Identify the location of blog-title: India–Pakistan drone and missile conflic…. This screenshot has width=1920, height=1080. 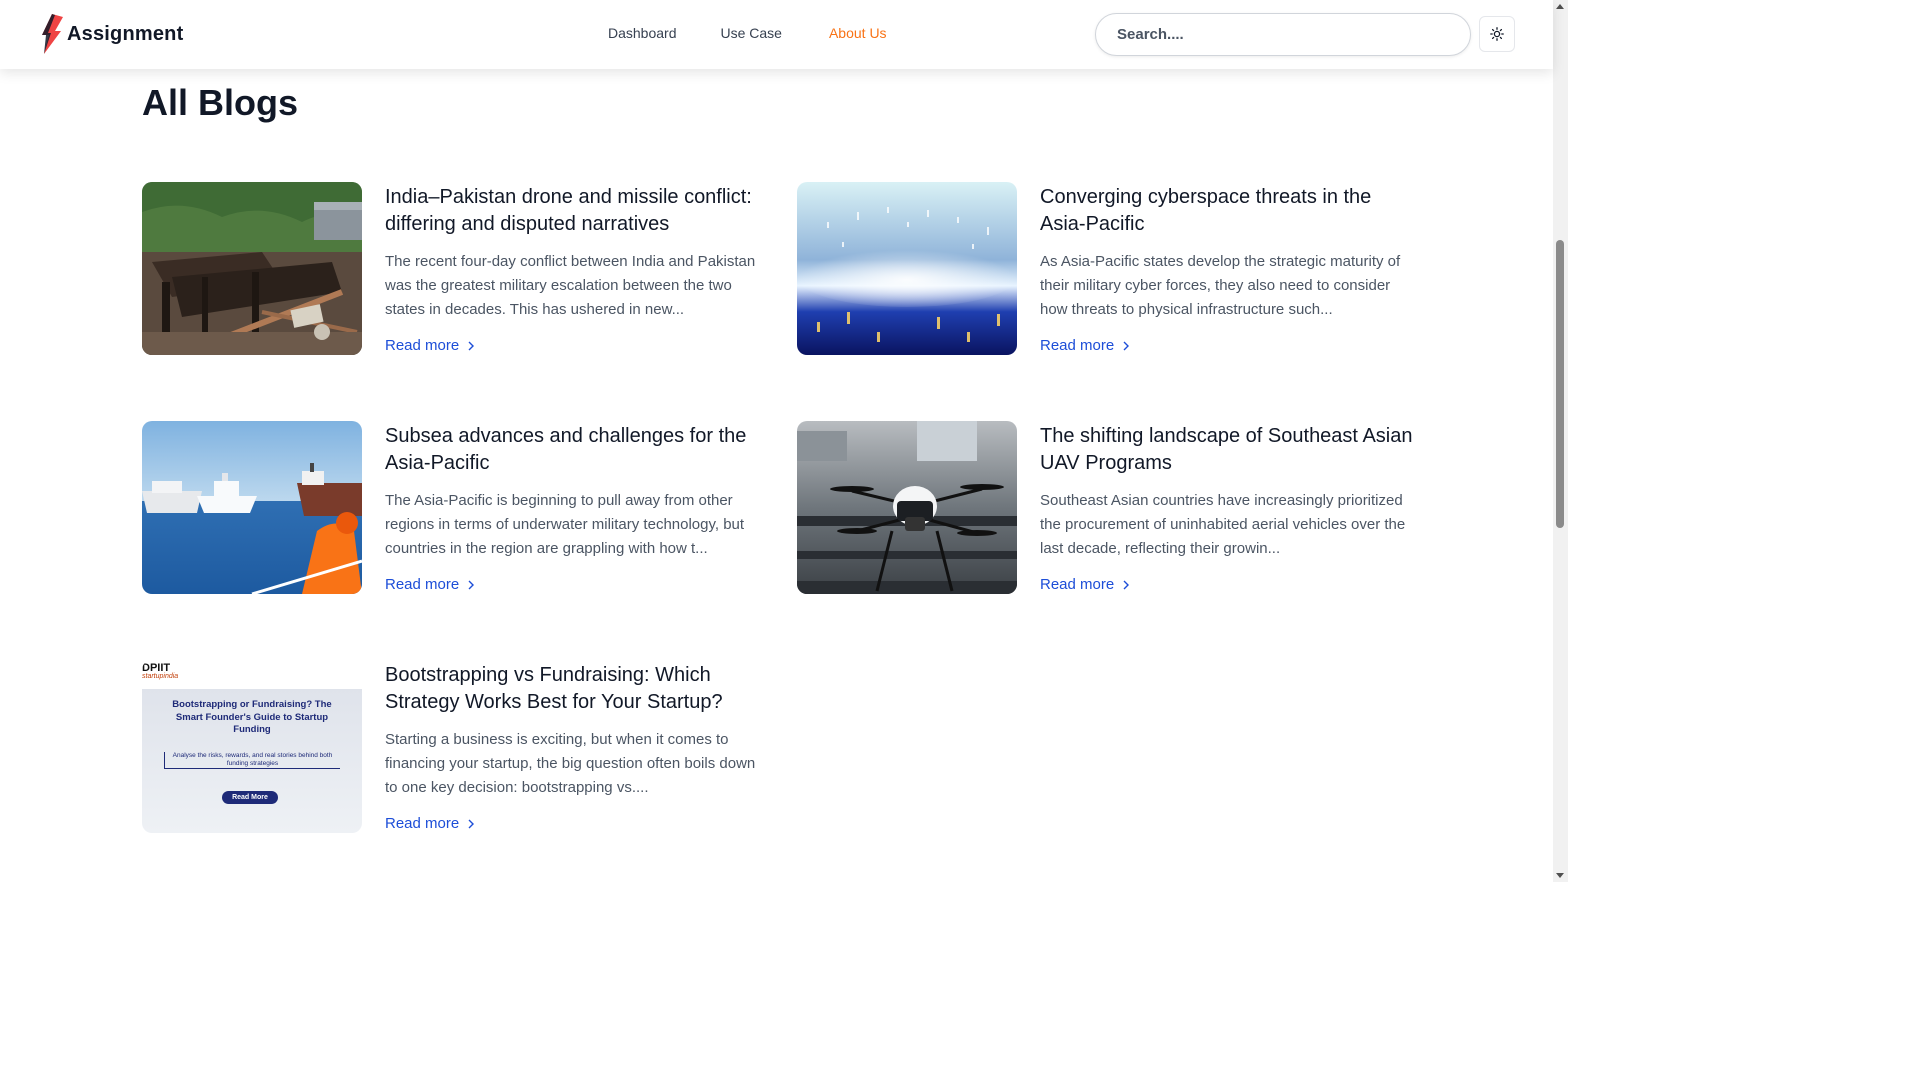
(575, 211).